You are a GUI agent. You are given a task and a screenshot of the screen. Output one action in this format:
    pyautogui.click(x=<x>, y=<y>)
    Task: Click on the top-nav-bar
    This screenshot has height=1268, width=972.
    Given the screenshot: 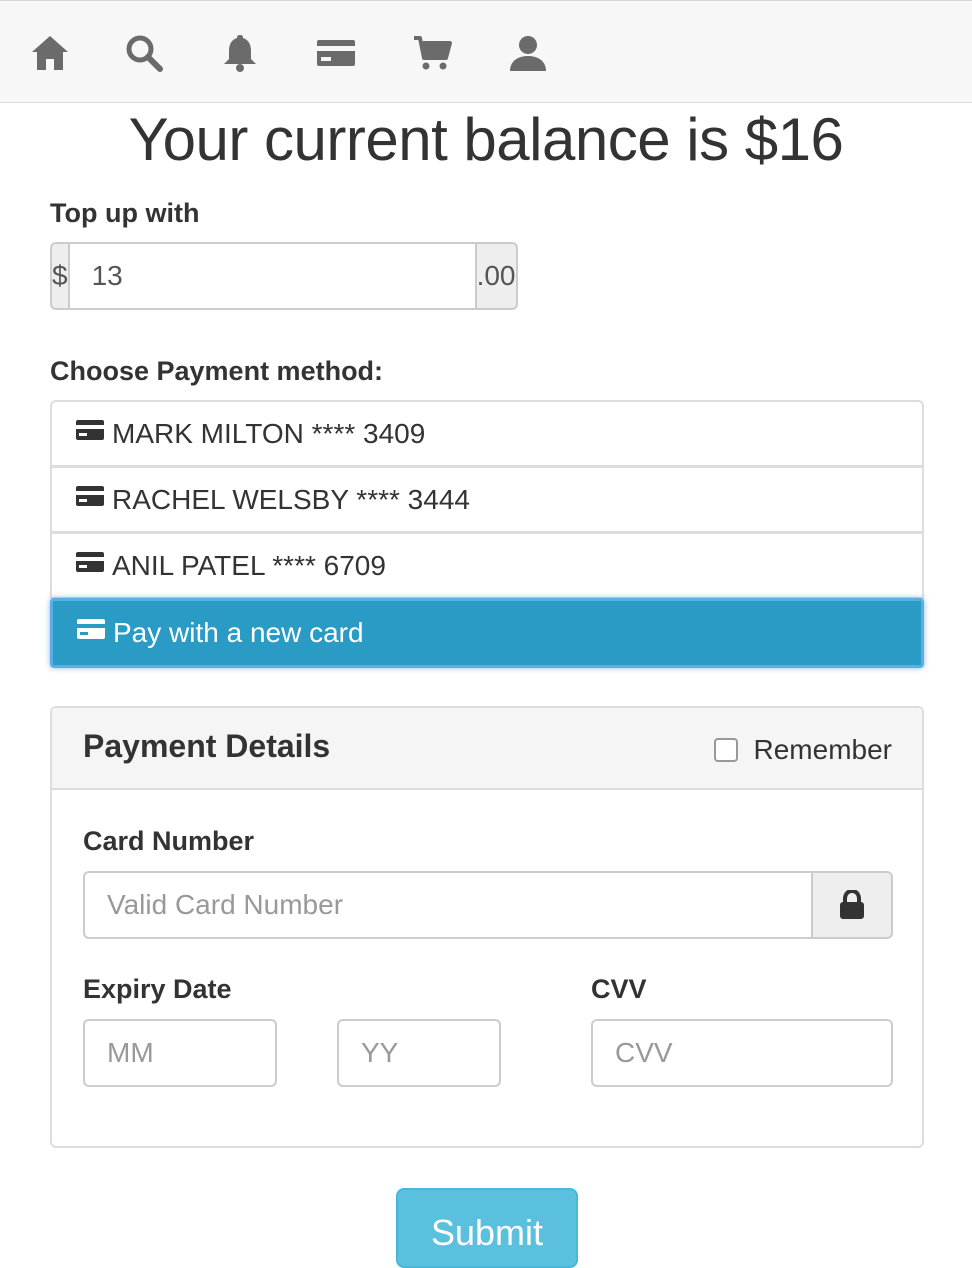 What is the action you would take?
    pyautogui.click(x=486, y=51)
    